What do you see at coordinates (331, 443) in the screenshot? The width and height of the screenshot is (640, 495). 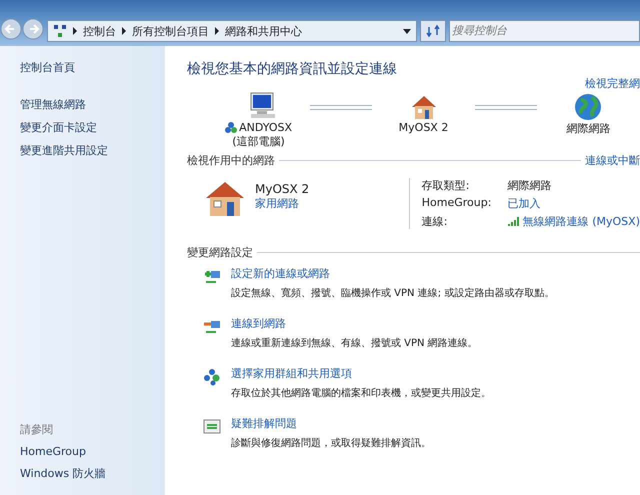 I see `task-description: 診斷與修復網路問題，或取得疑難排解資訊。` at bounding box center [331, 443].